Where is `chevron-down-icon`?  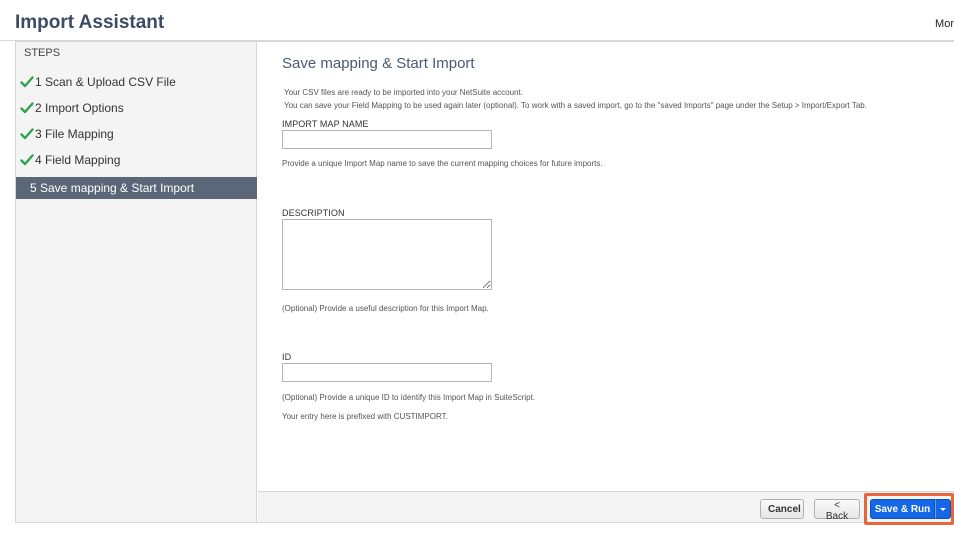 chevron-down-icon is located at coordinates (943, 509).